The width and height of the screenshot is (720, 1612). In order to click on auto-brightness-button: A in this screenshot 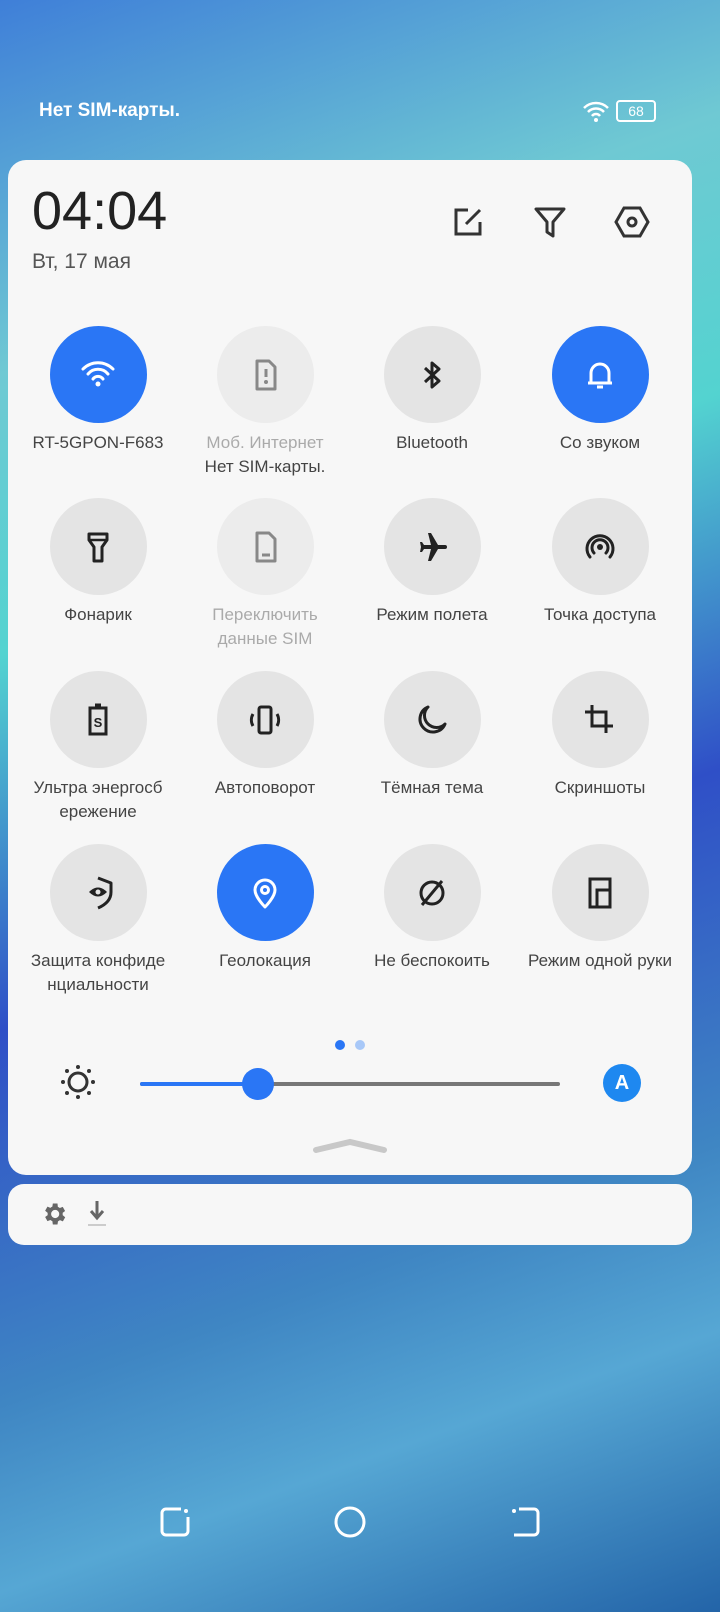, I will do `click(622, 1083)`.